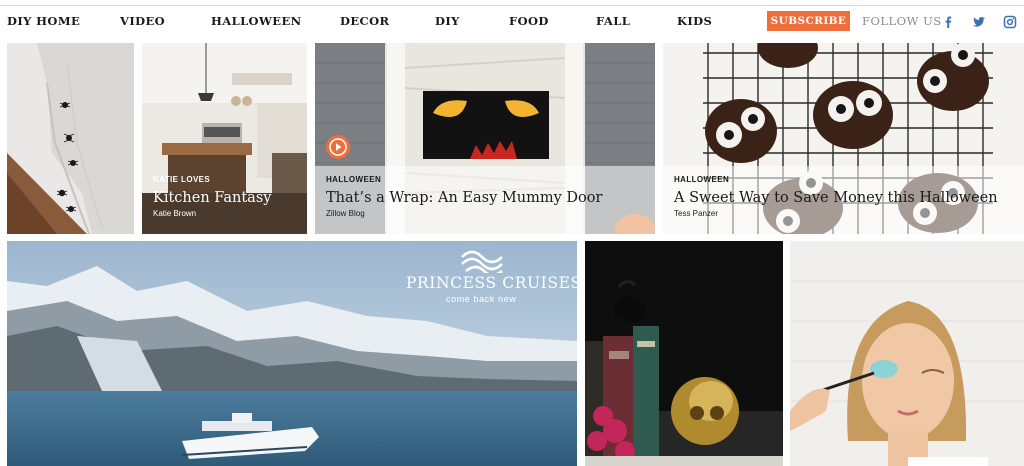 This screenshot has width=1024, height=466. Describe the element at coordinates (843, 213) in the screenshot. I see `tile-author: Tess Panzer` at that location.